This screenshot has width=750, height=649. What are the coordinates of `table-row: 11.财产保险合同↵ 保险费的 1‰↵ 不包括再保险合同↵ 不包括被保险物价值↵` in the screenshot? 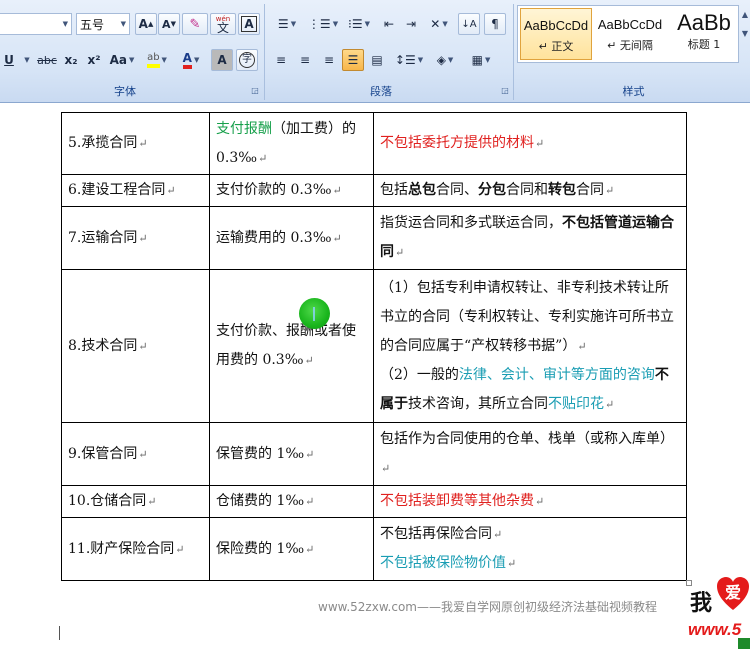 It's located at (374, 549).